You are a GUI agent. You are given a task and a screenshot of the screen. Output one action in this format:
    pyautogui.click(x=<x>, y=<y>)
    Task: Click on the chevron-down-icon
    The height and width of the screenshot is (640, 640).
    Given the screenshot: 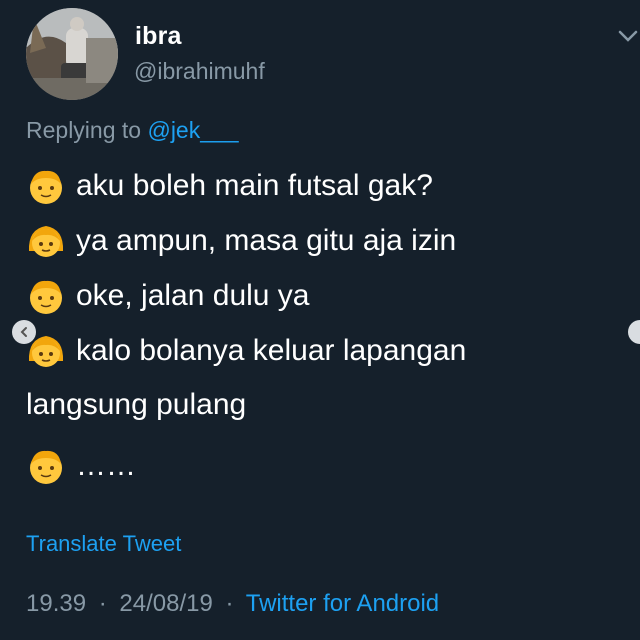 What is the action you would take?
    pyautogui.click(x=628, y=36)
    